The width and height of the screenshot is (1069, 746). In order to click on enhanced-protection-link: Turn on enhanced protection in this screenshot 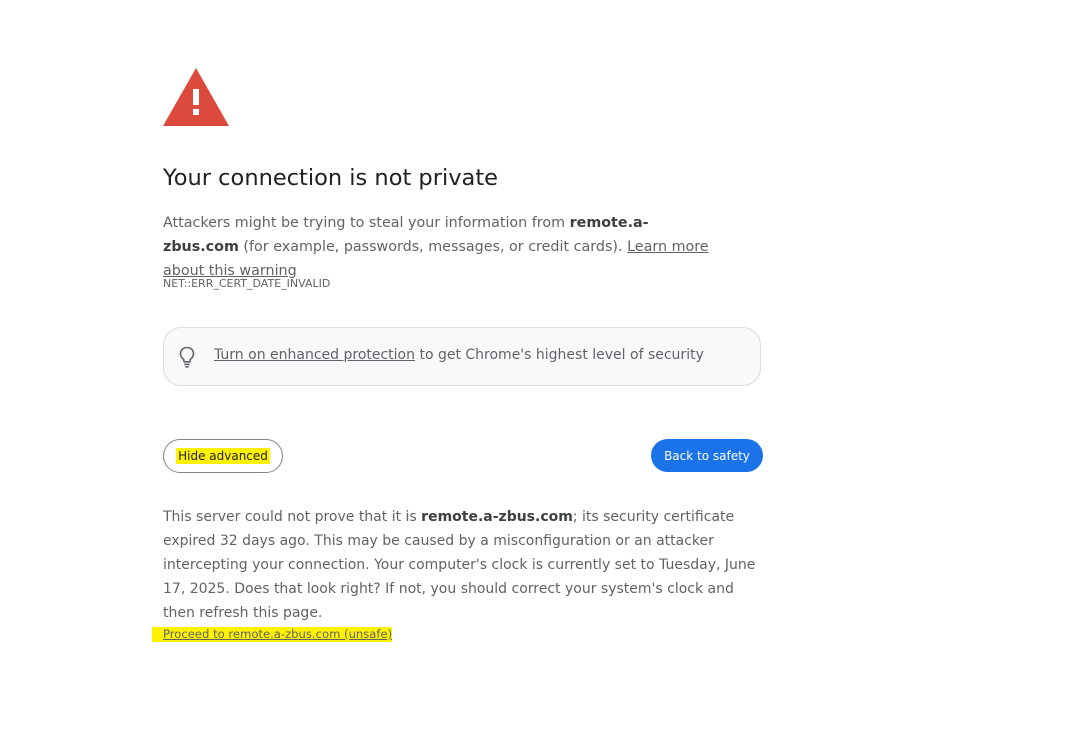, I will do `click(314, 355)`.